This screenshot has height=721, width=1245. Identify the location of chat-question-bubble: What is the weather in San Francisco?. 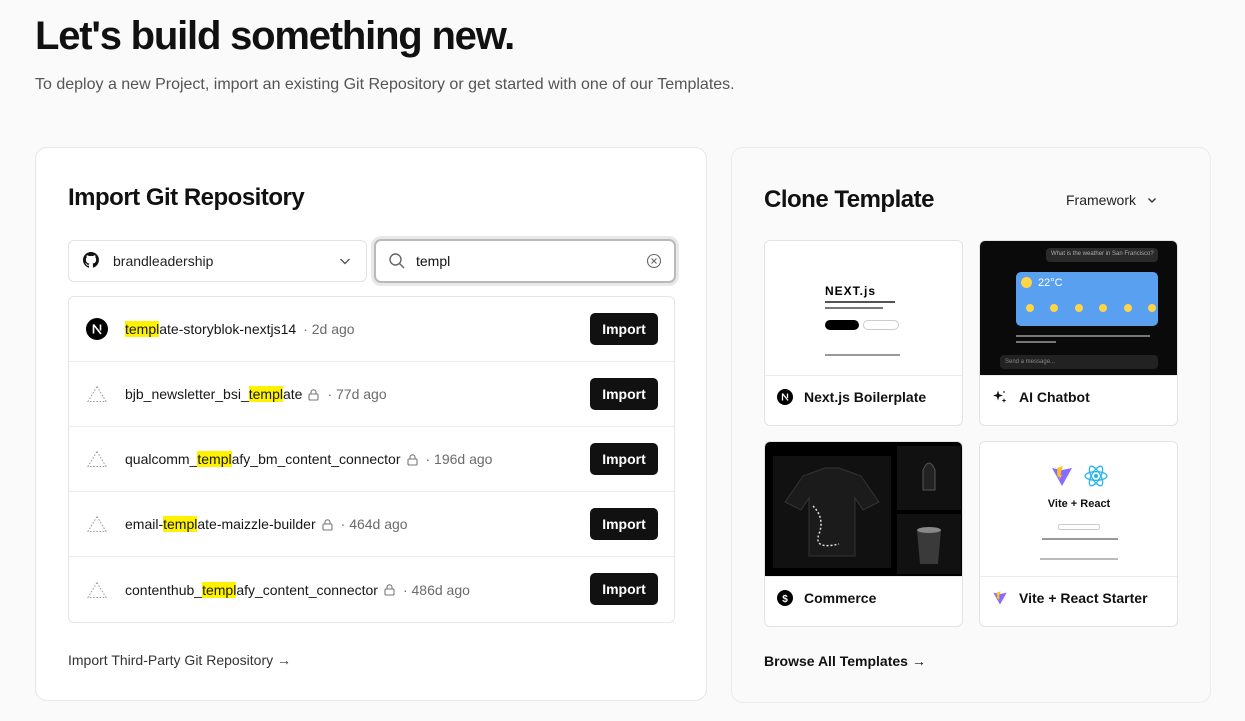
(1102, 255).